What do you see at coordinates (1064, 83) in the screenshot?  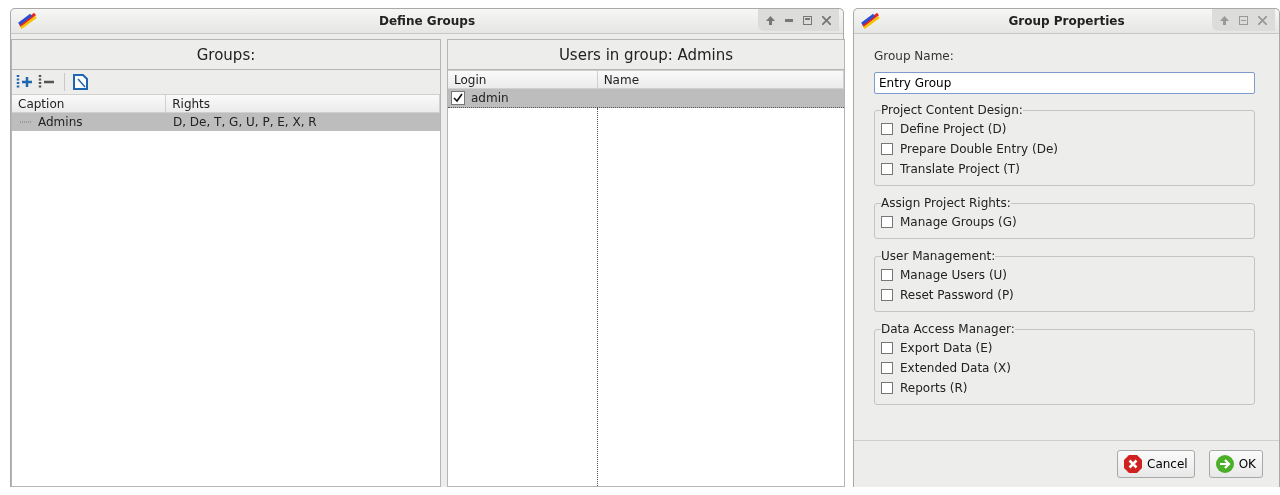 I see `group-name-field: Entry Group` at bounding box center [1064, 83].